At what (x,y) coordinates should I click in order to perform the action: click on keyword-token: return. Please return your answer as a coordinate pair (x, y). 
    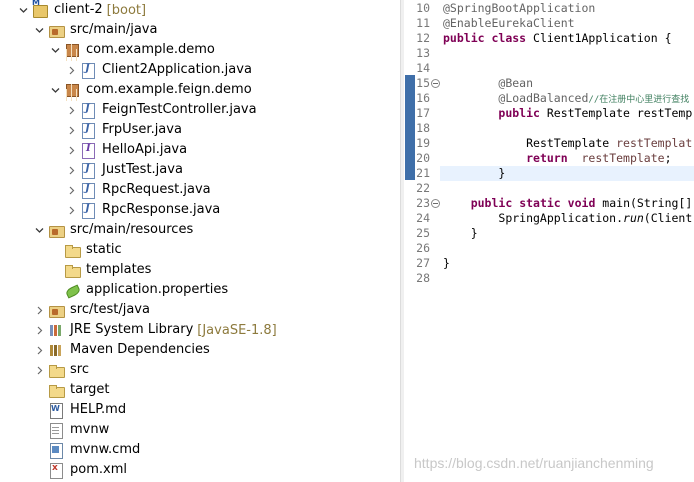
    Looking at the image, I should click on (547, 158).